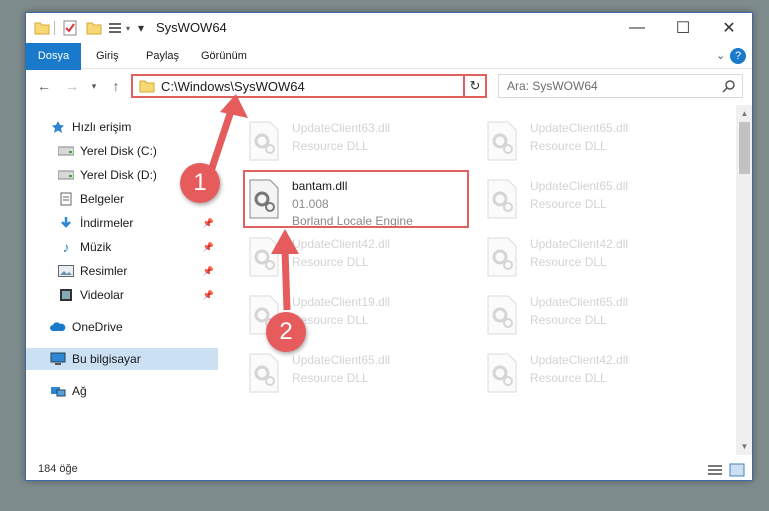  What do you see at coordinates (552, 86) in the screenshot?
I see `search-placeholder: Ara: SysWOW64` at bounding box center [552, 86].